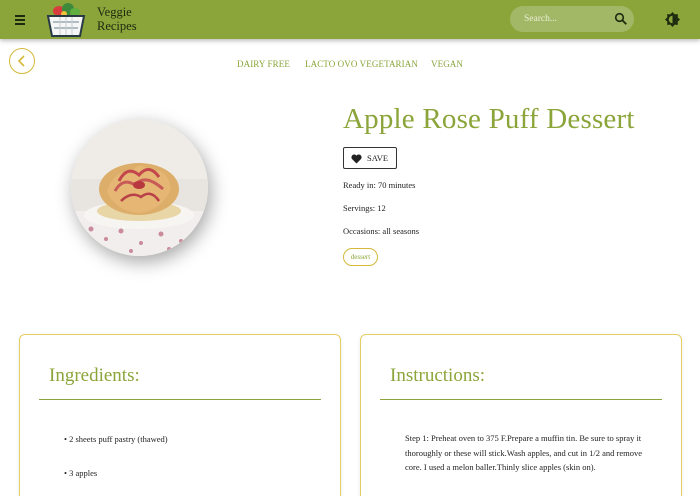 This screenshot has height=496, width=700. Describe the element at coordinates (116, 439) in the screenshot. I see `ingredient-item: • 2 sheets puff pastry (thawed)` at that location.